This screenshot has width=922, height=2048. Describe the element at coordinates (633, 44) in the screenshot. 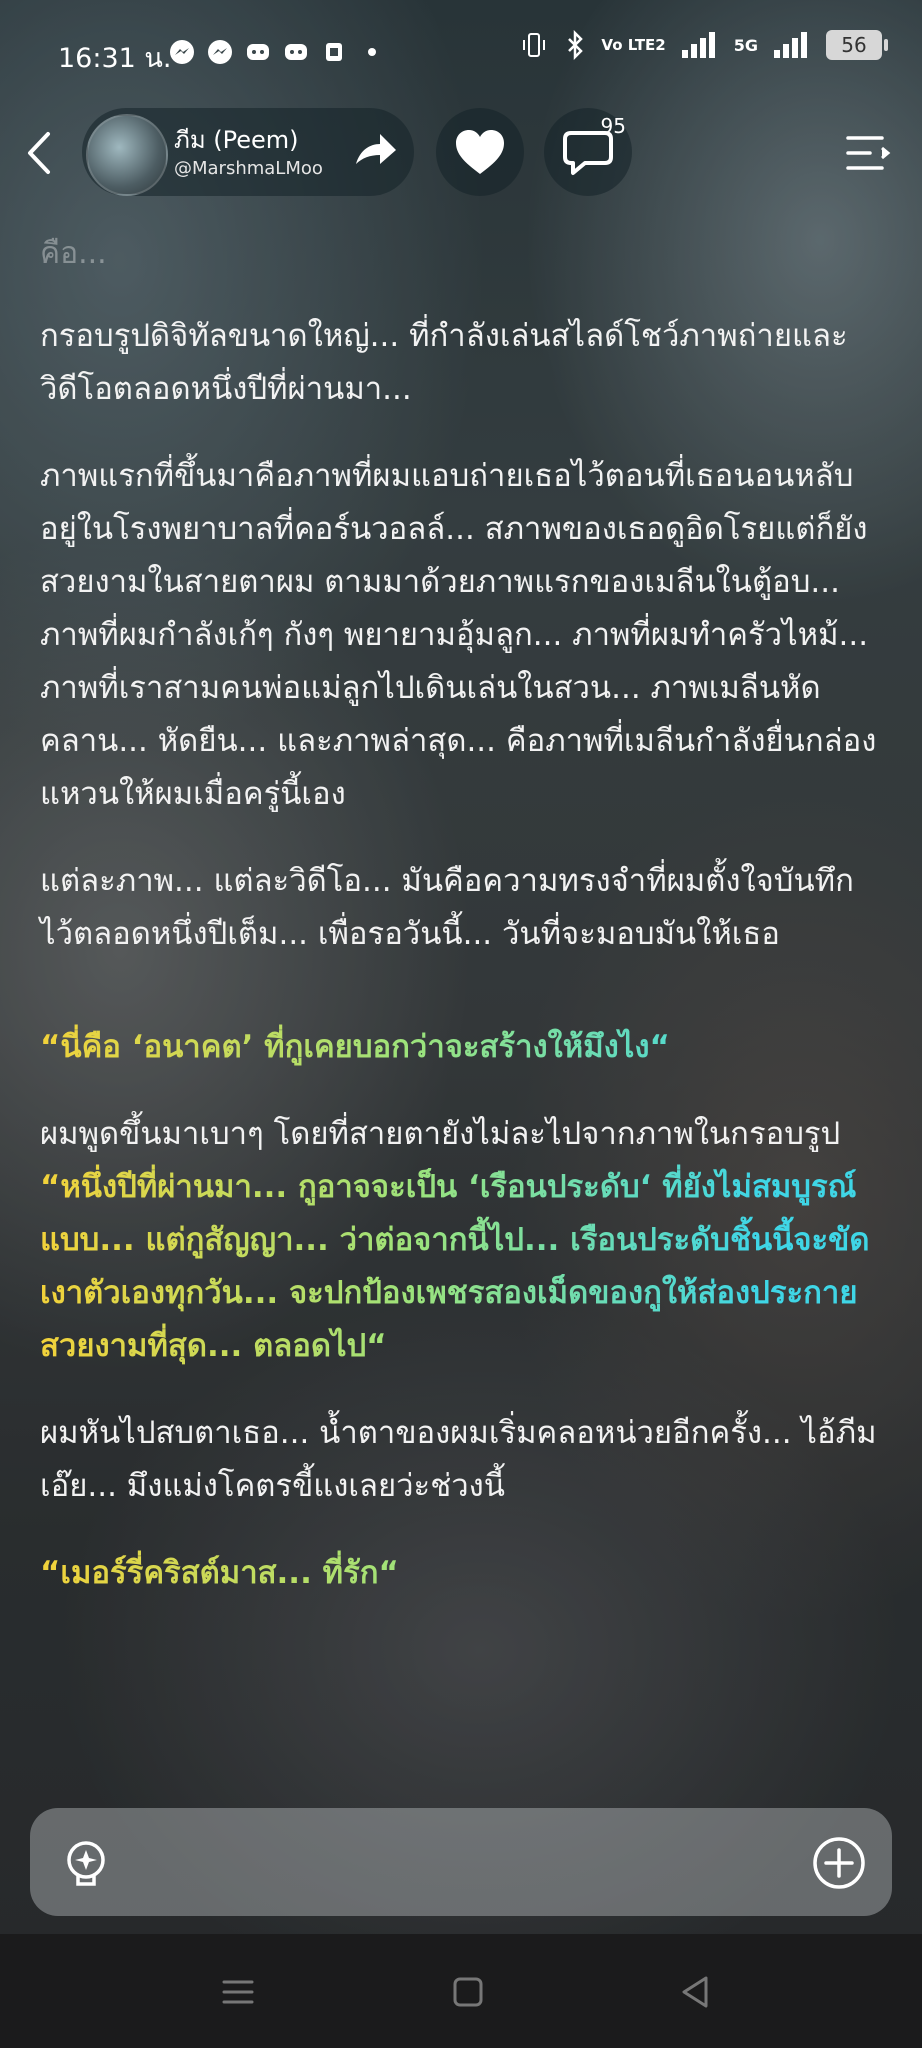

I see `network-label: Vo LTE2` at that location.